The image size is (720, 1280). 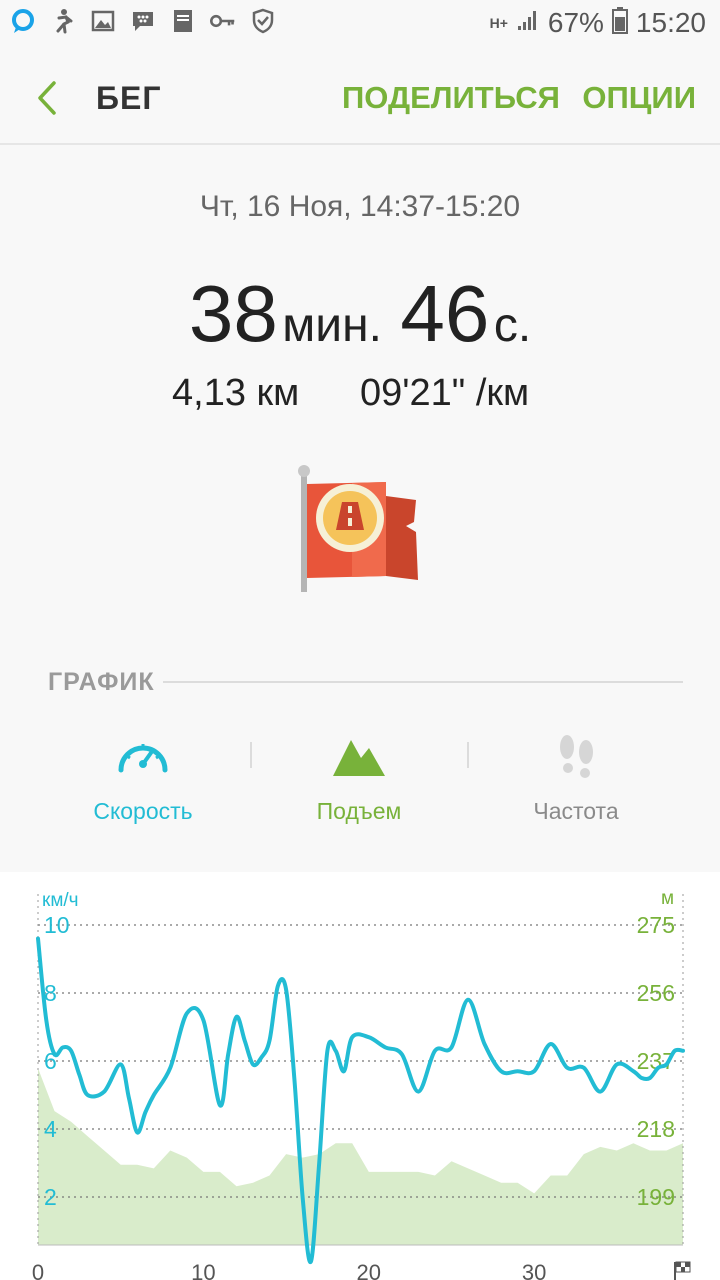 What do you see at coordinates (359, 755) in the screenshot?
I see `mountain-icon` at bounding box center [359, 755].